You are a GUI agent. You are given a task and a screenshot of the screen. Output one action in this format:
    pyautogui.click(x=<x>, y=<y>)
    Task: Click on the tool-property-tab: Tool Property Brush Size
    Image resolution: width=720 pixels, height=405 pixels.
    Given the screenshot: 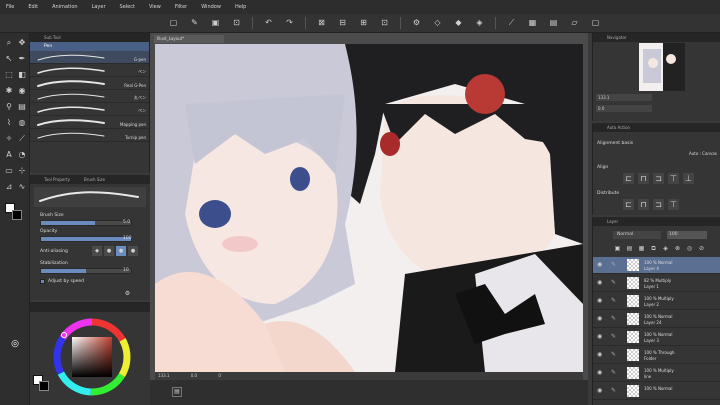 What is the action you would take?
    pyautogui.click(x=90, y=179)
    